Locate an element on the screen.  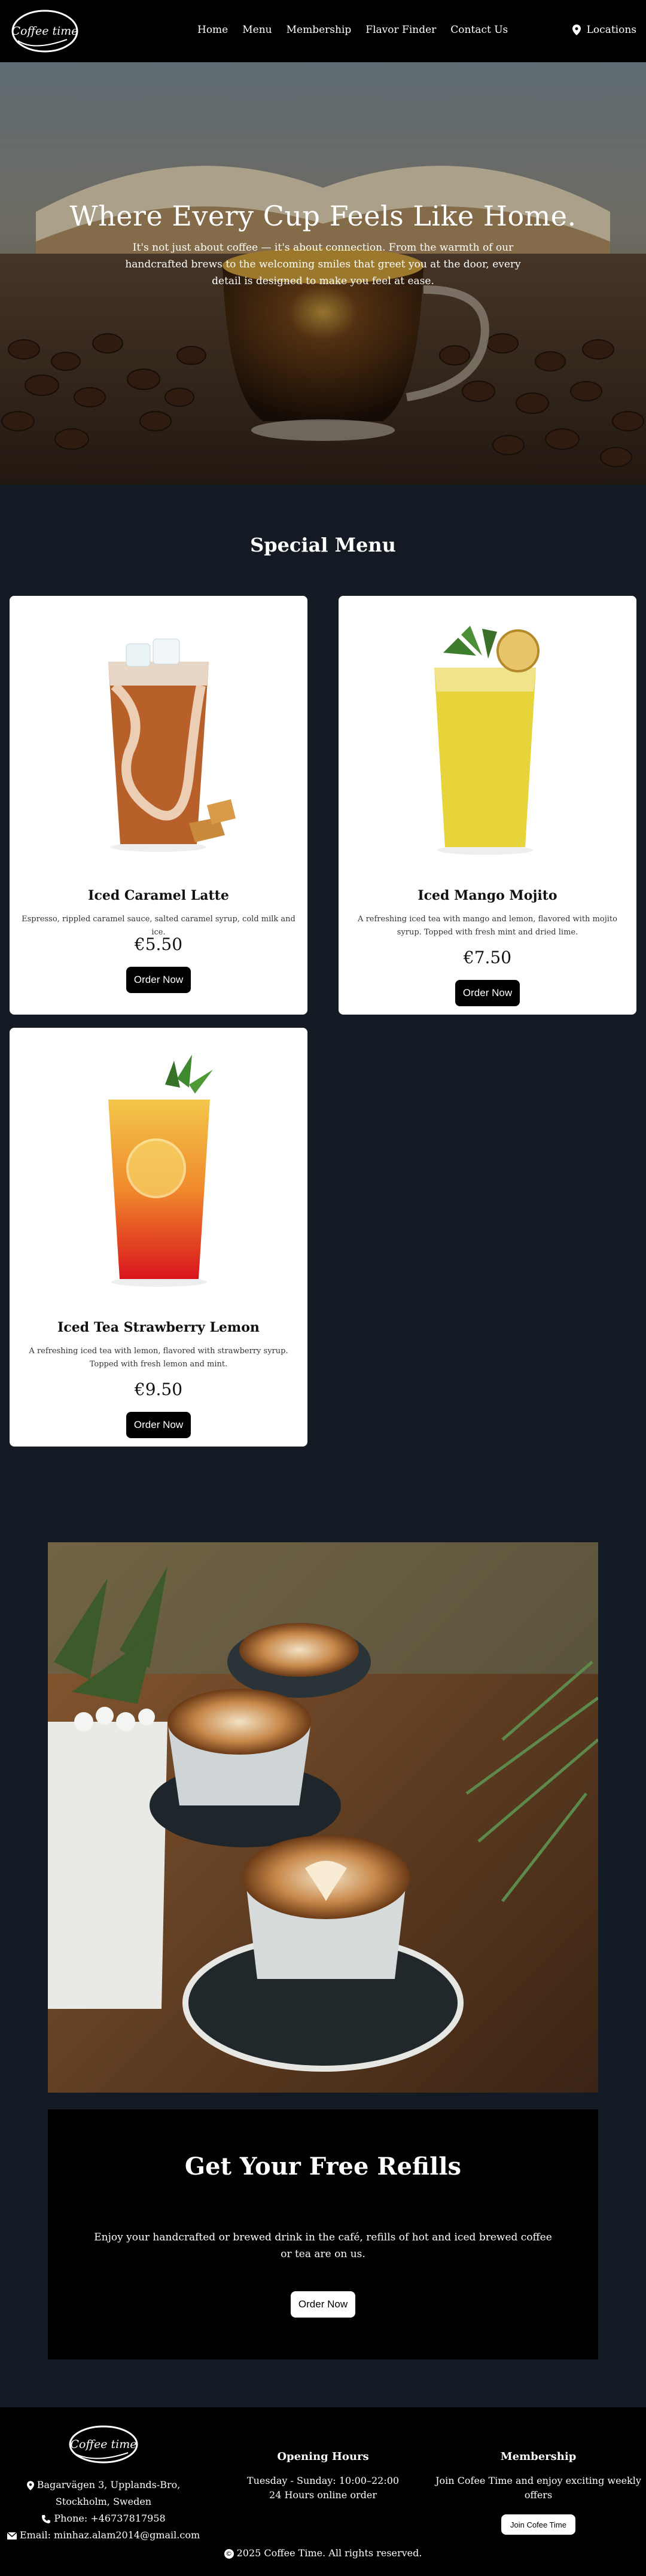
nav-membership-link: Membership is located at coordinates (319, 30).